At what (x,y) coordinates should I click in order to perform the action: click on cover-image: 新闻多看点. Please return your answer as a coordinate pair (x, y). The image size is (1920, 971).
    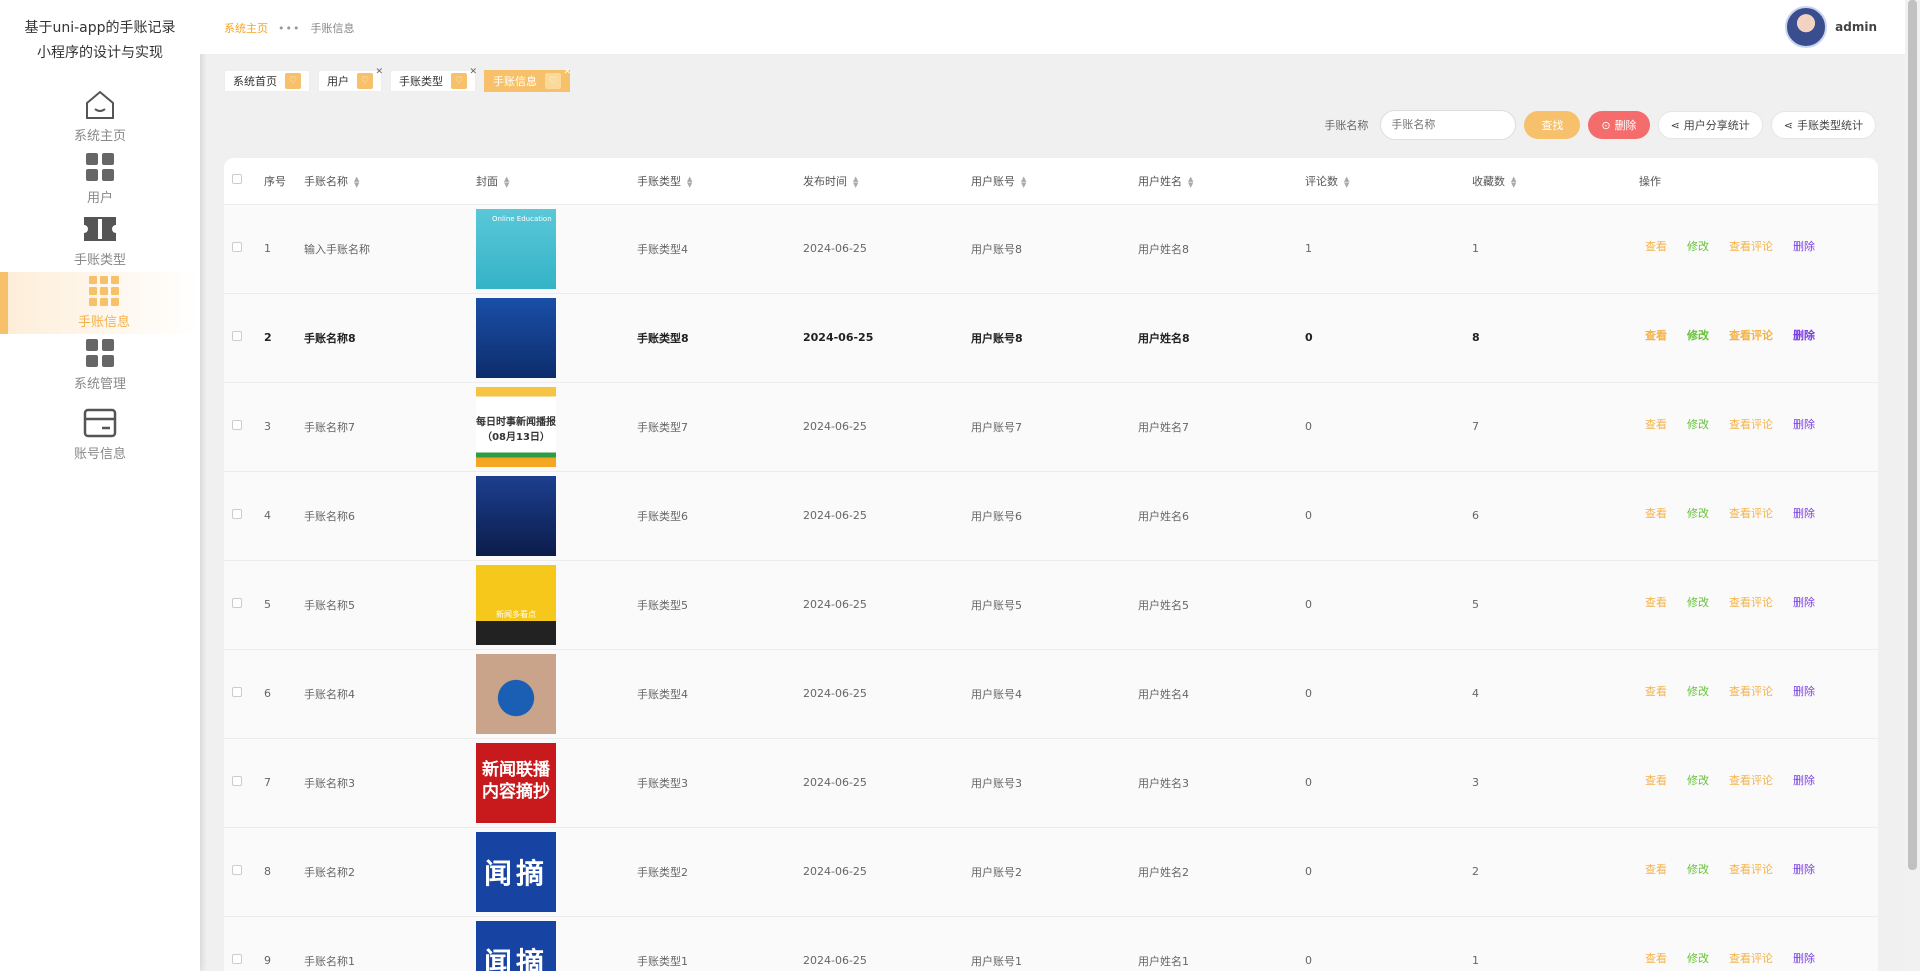
    Looking at the image, I should click on (516, 604).